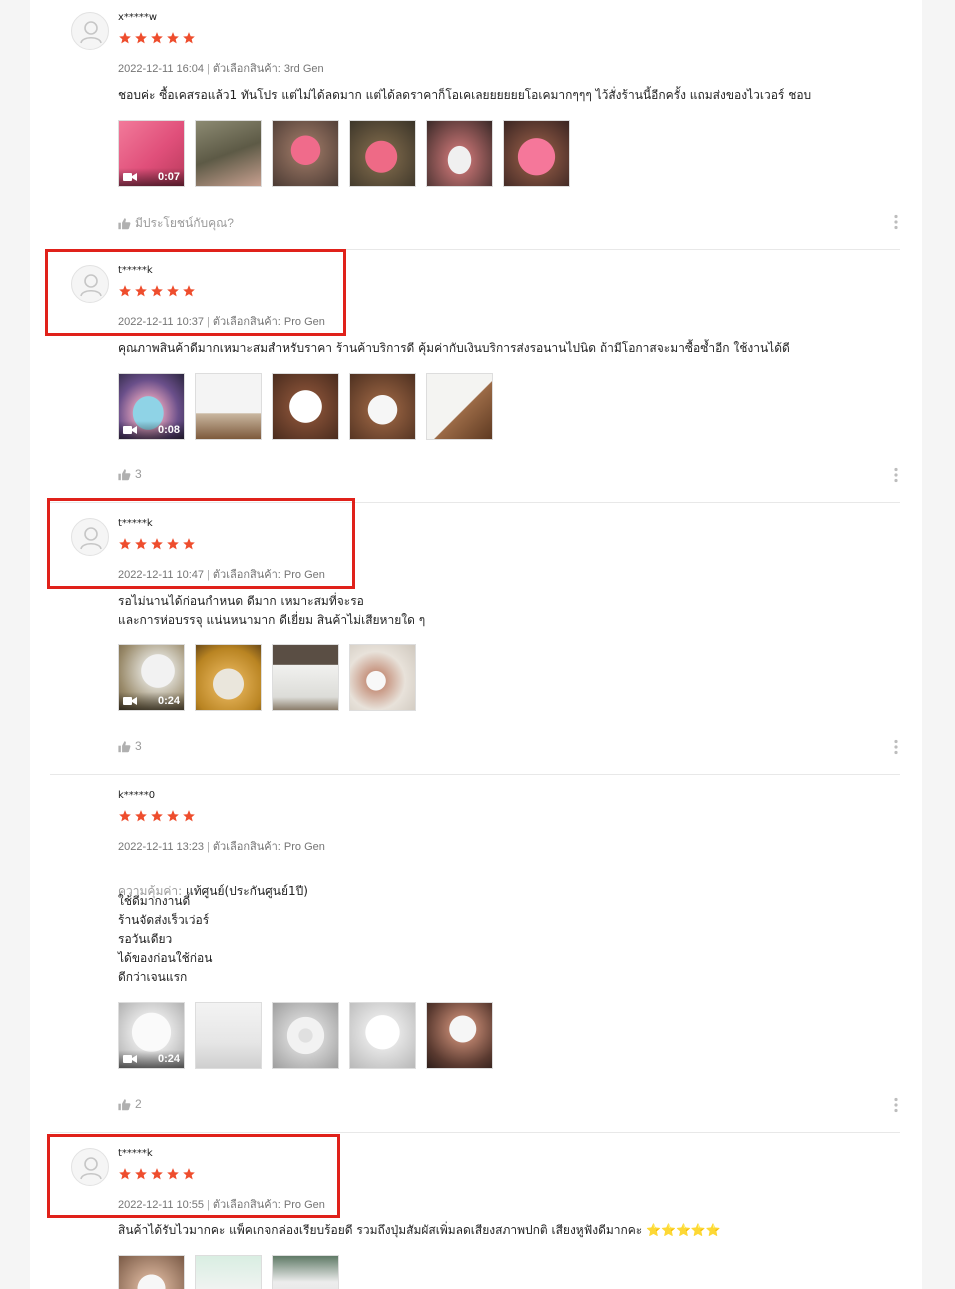 Image resolution: width=955 pixels, height=1289 pixels. I want to click on review-date: 2022-12-11 16:04, so click(161, 69).